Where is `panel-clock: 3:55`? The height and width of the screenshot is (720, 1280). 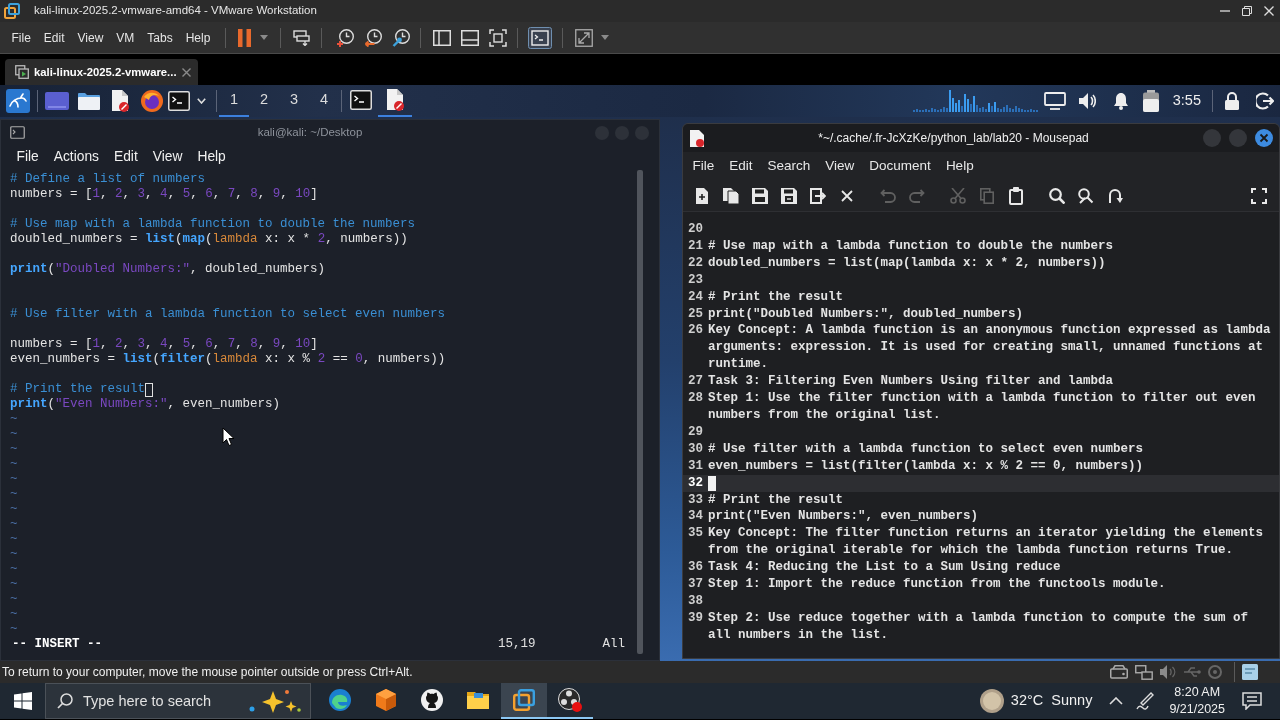 panel-clock: 3:55 is located at coordinates (1186, 101).